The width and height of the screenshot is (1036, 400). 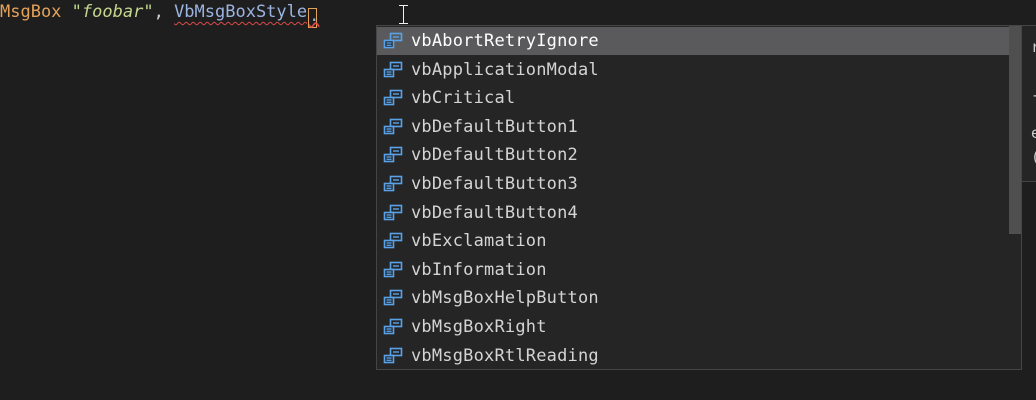 I want to click on suggestion-item: vbMsgBoxRight, so click(x=693, y=327).